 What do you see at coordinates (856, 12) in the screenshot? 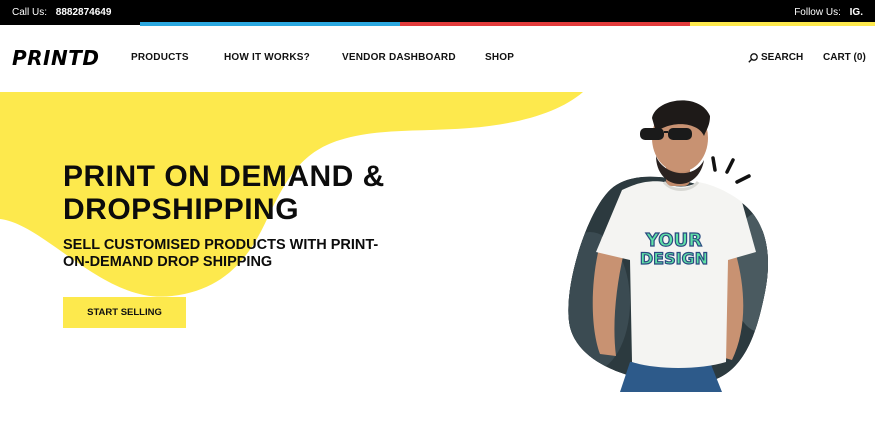
I see `instagram-link: IG.` at bounding box center [856, 12].